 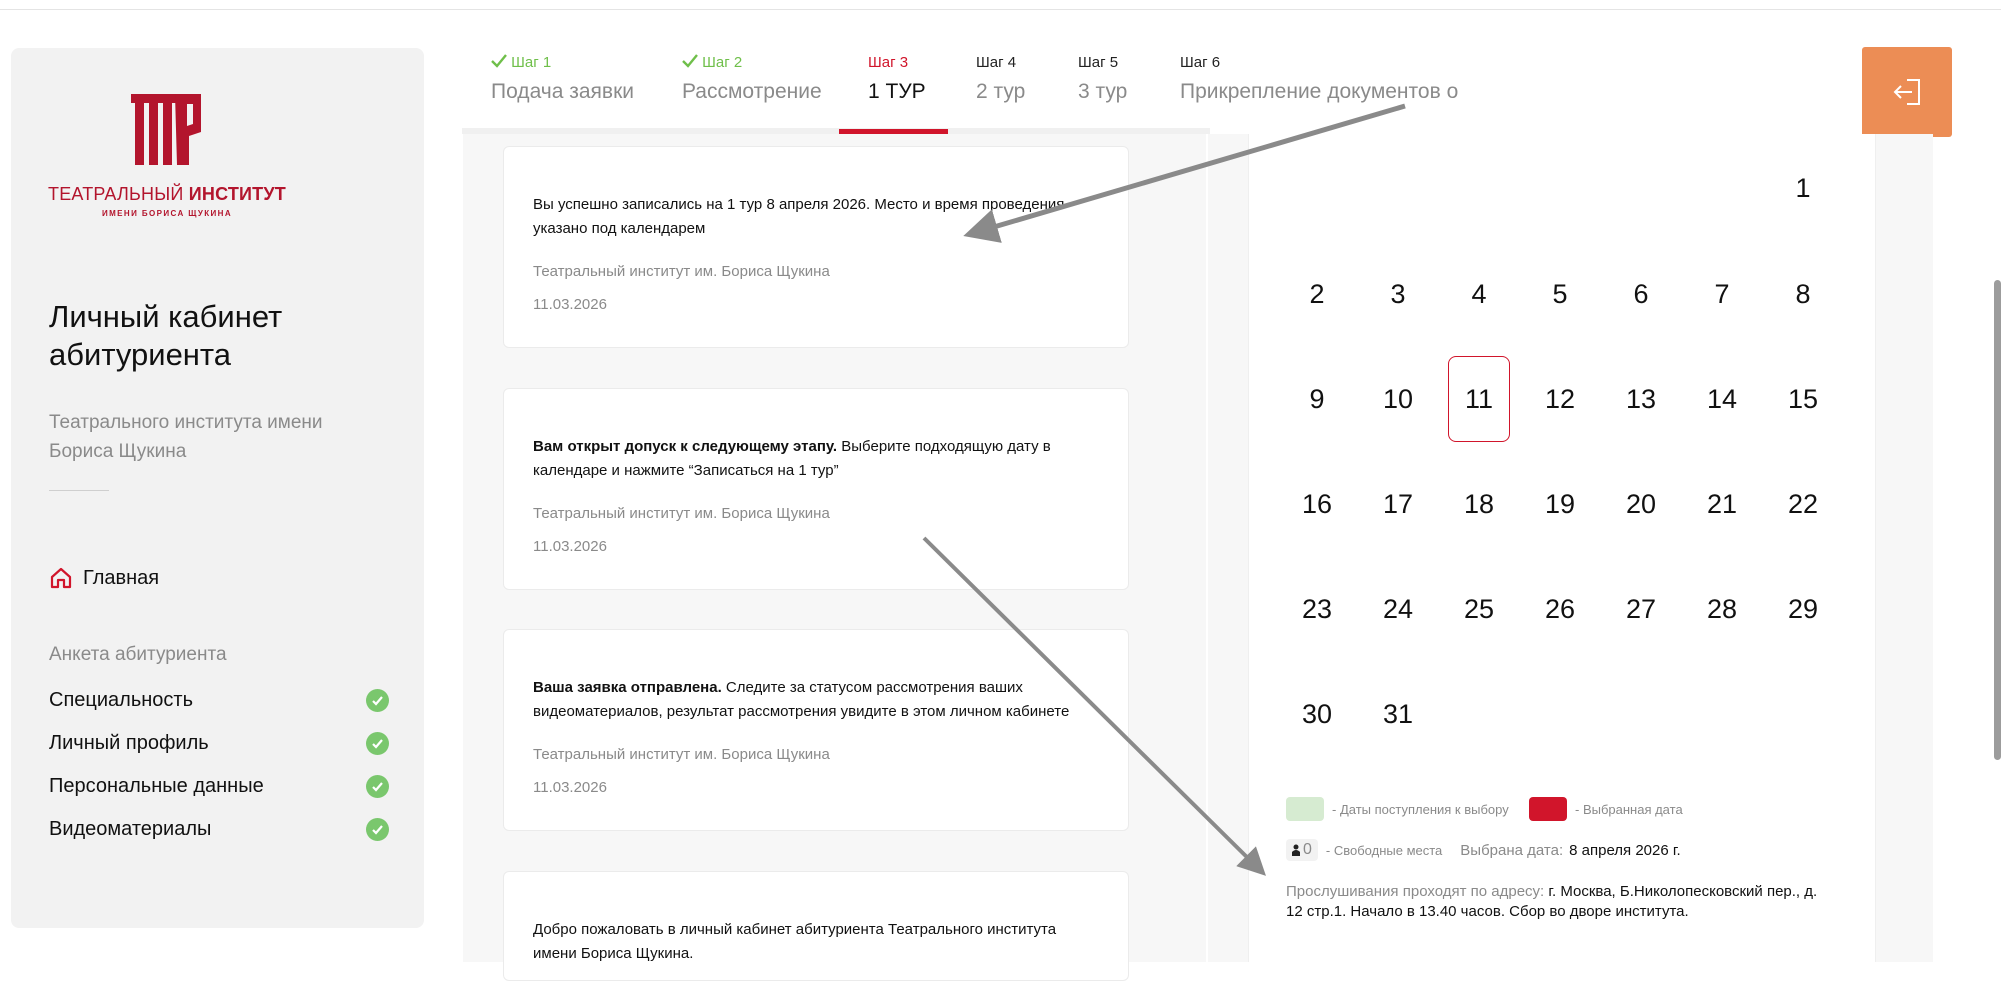 What do you see at coordinates (1548, 809) in the screenshot?
I see `legend-swatch-selected` at bounding box center [1548, 809].